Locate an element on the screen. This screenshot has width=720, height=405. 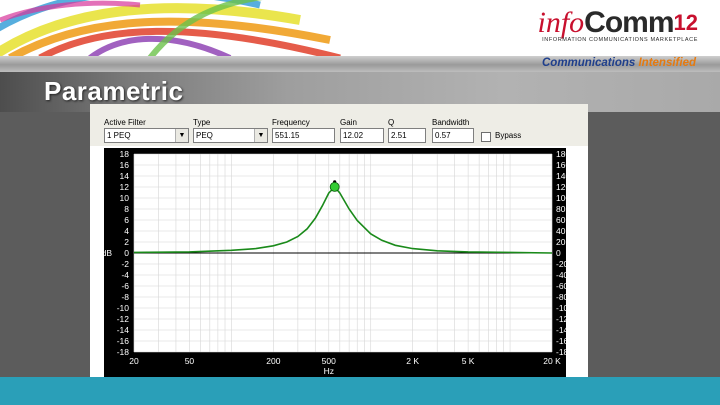
x-axis-label: Hz is located at coordinates (329, 371).